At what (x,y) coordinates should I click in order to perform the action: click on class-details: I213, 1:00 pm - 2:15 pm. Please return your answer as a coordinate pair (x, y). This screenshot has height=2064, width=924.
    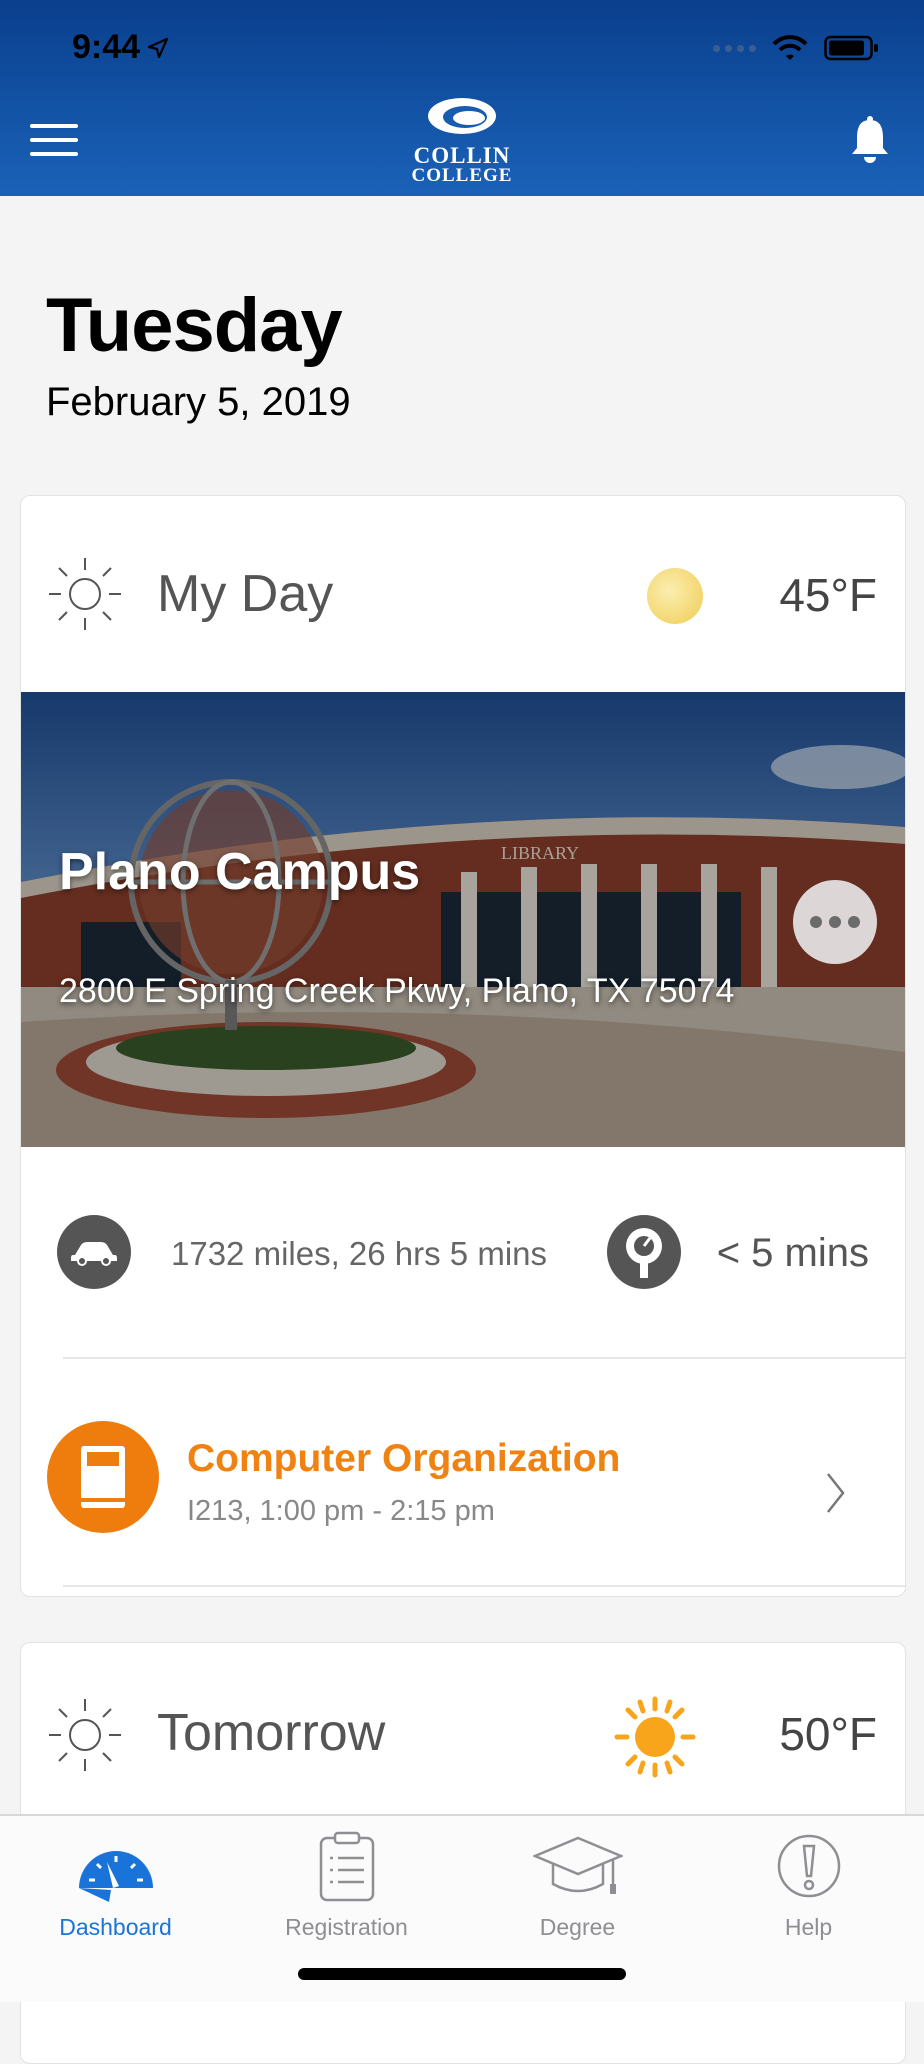
    Looking at the image, I should click on (341, 1511).